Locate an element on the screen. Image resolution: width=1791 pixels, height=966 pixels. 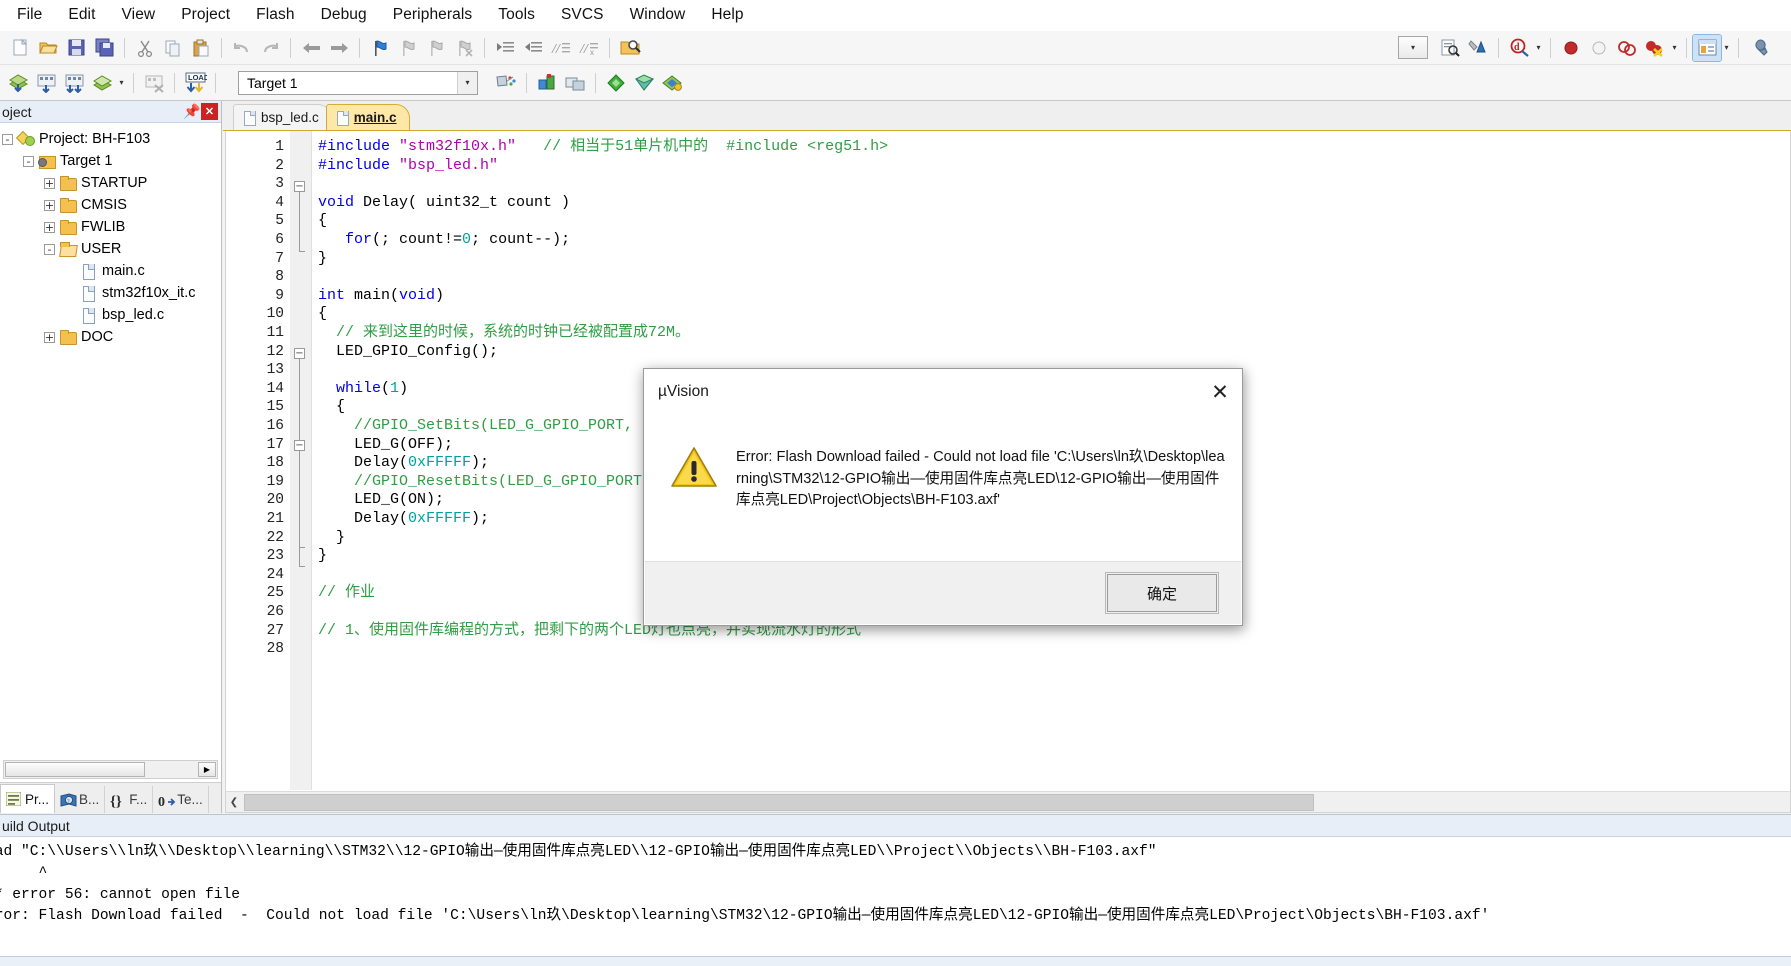
code-line: LED_GPIO_Config(); is located at coordinates (408, 352).